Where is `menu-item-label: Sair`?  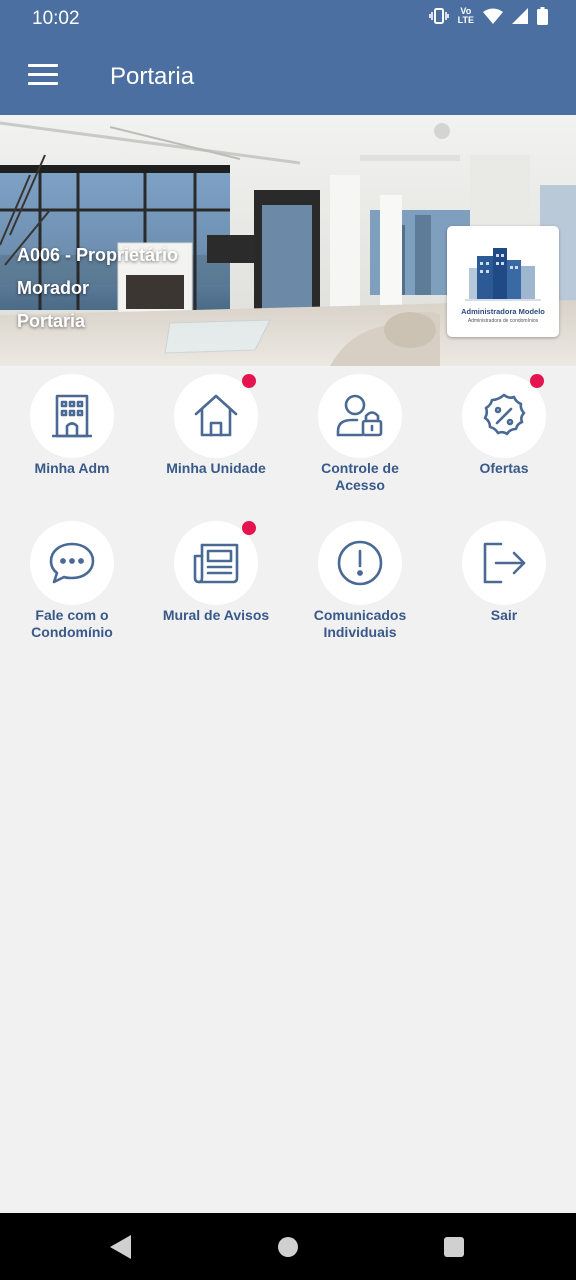
menu-item-label: Sair is located at coordinates (504, 615).